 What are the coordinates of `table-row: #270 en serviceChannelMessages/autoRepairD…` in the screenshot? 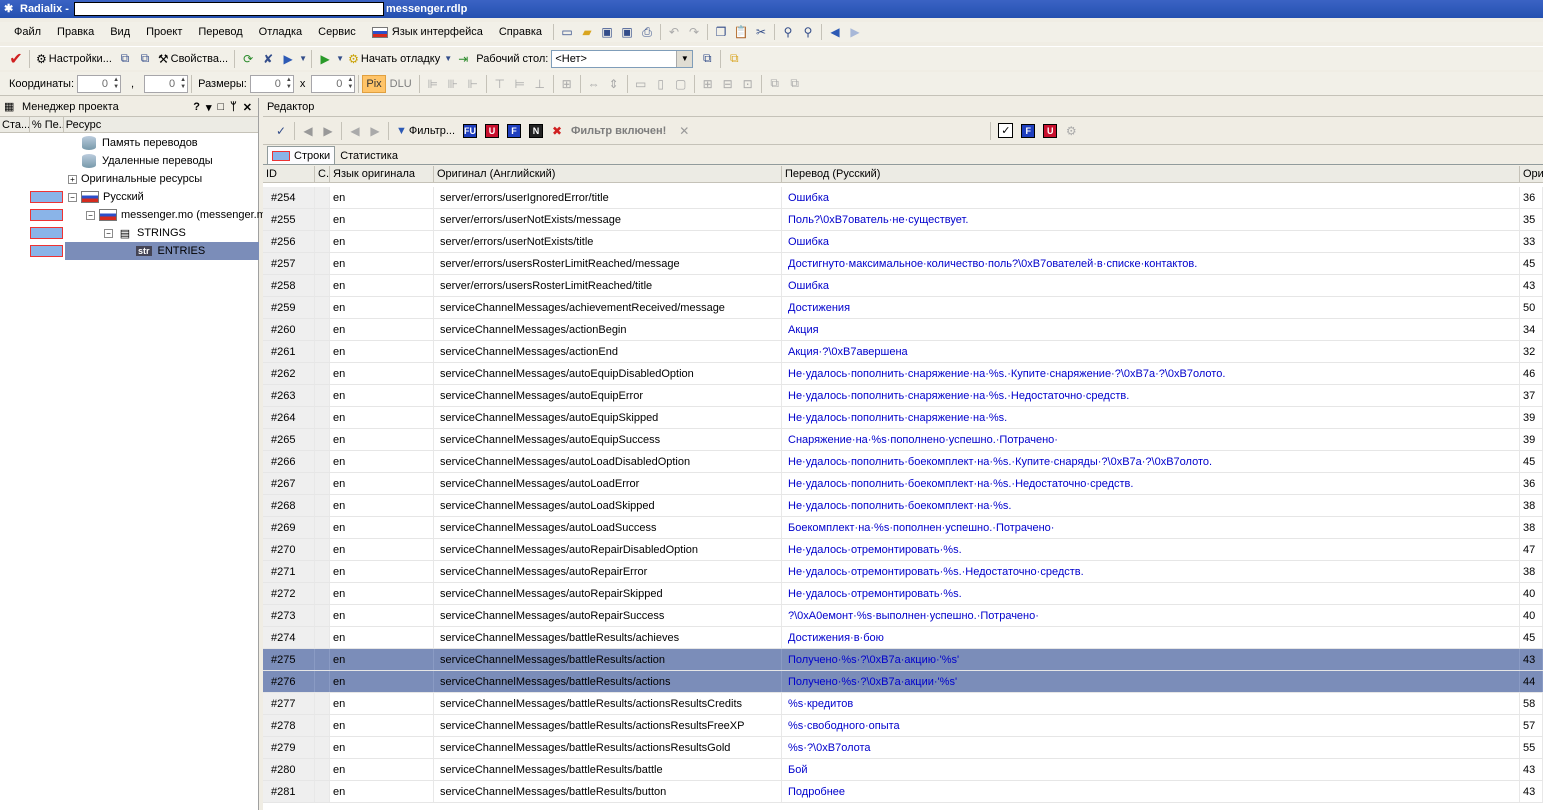 It's located at (903, 550).